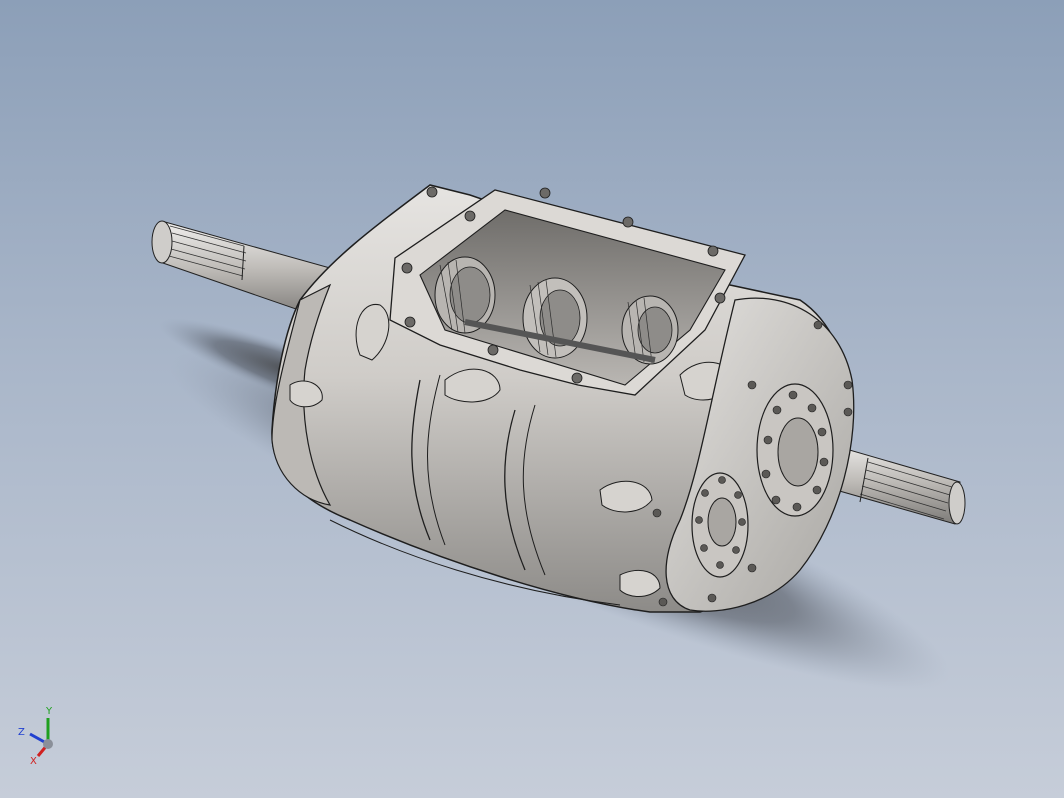 This screenshot has width=1064, height=798. What do you see at coordinates (42, 735) in the screenshot?
I see `coordinate-triad: Y Z X` at bounding box center [42, 735].